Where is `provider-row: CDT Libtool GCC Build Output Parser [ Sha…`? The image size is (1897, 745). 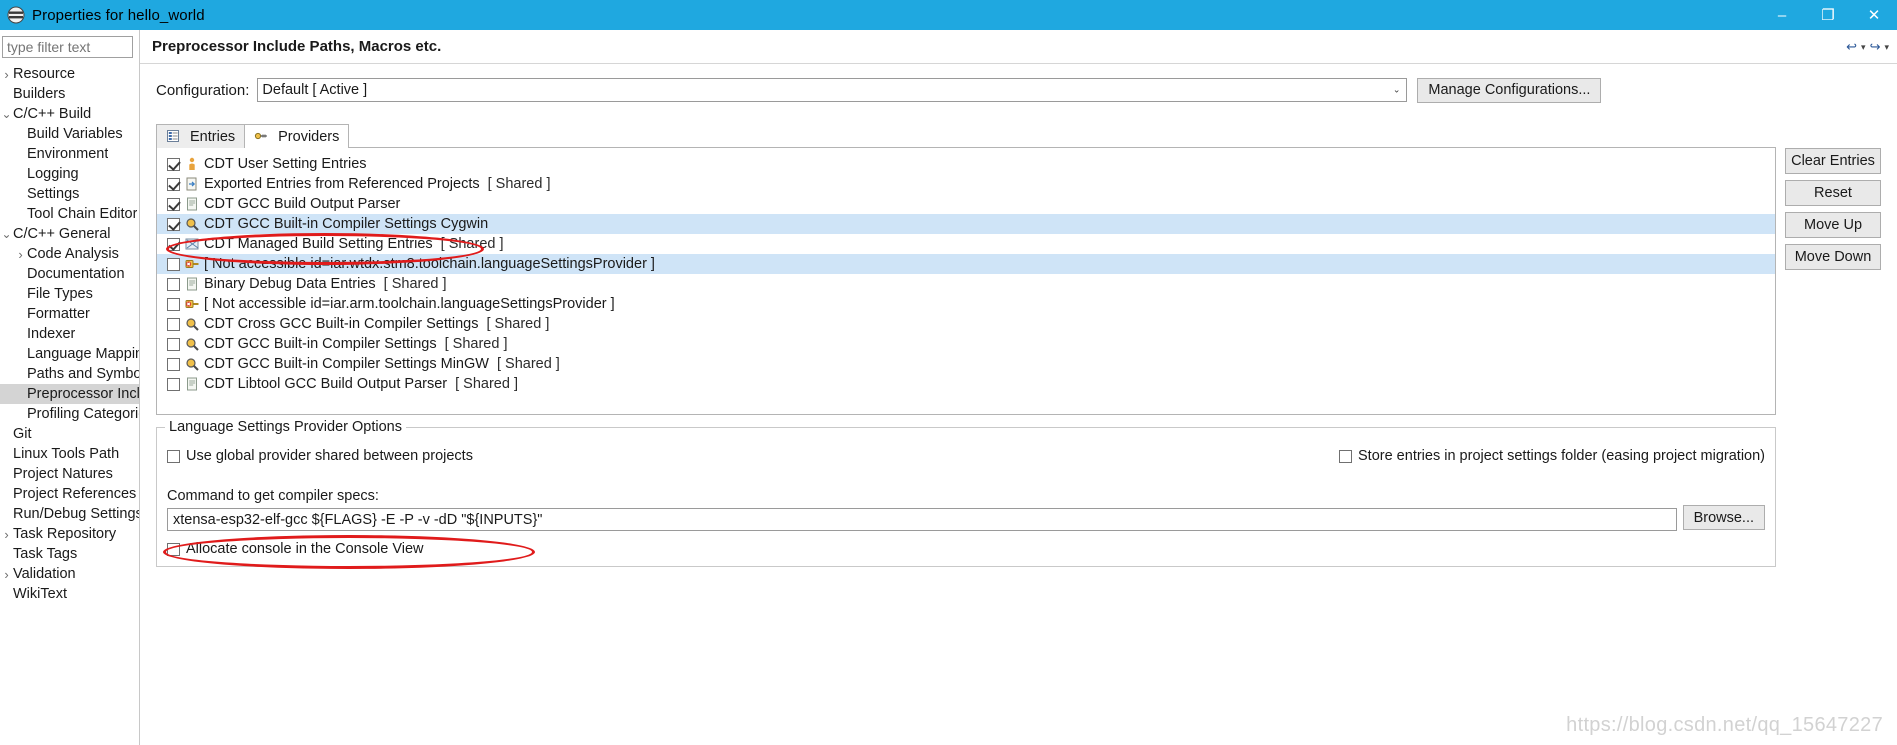 provider-row: CDT Libtool GCC Build Output Parser [ Sha… is located at coordinates (966, 384).